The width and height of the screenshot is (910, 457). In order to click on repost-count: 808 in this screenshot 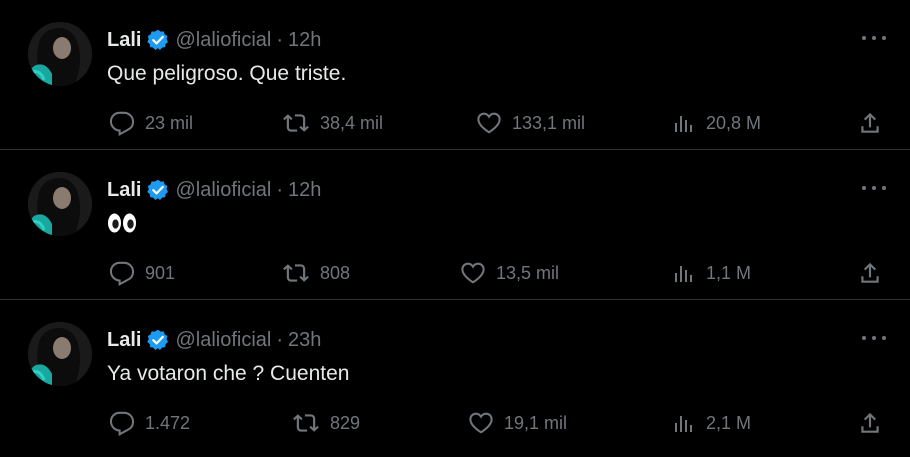, I will do `click(335, 272)`.